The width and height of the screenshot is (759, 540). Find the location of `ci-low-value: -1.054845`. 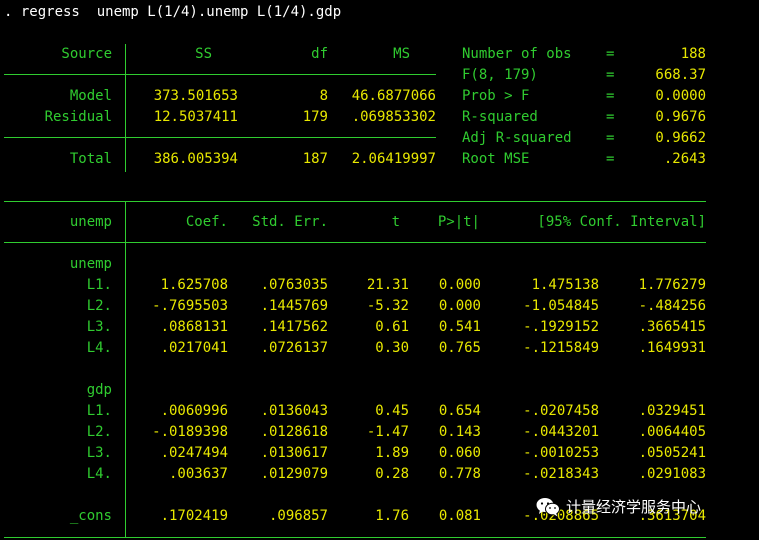

ci-low-value: -1.054845 is located at coordinates (561, 306).